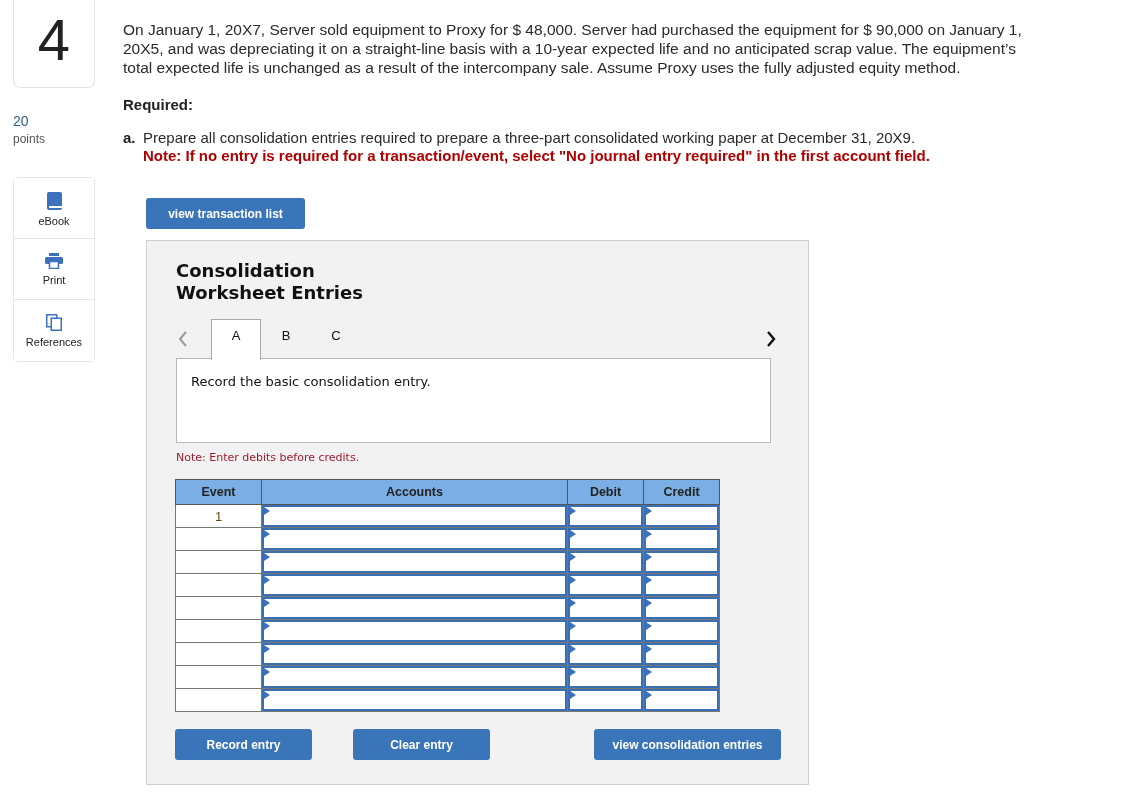 The width and height of the screenshot is (1139, 805). I want to click on tab: B, so click(286, 339).